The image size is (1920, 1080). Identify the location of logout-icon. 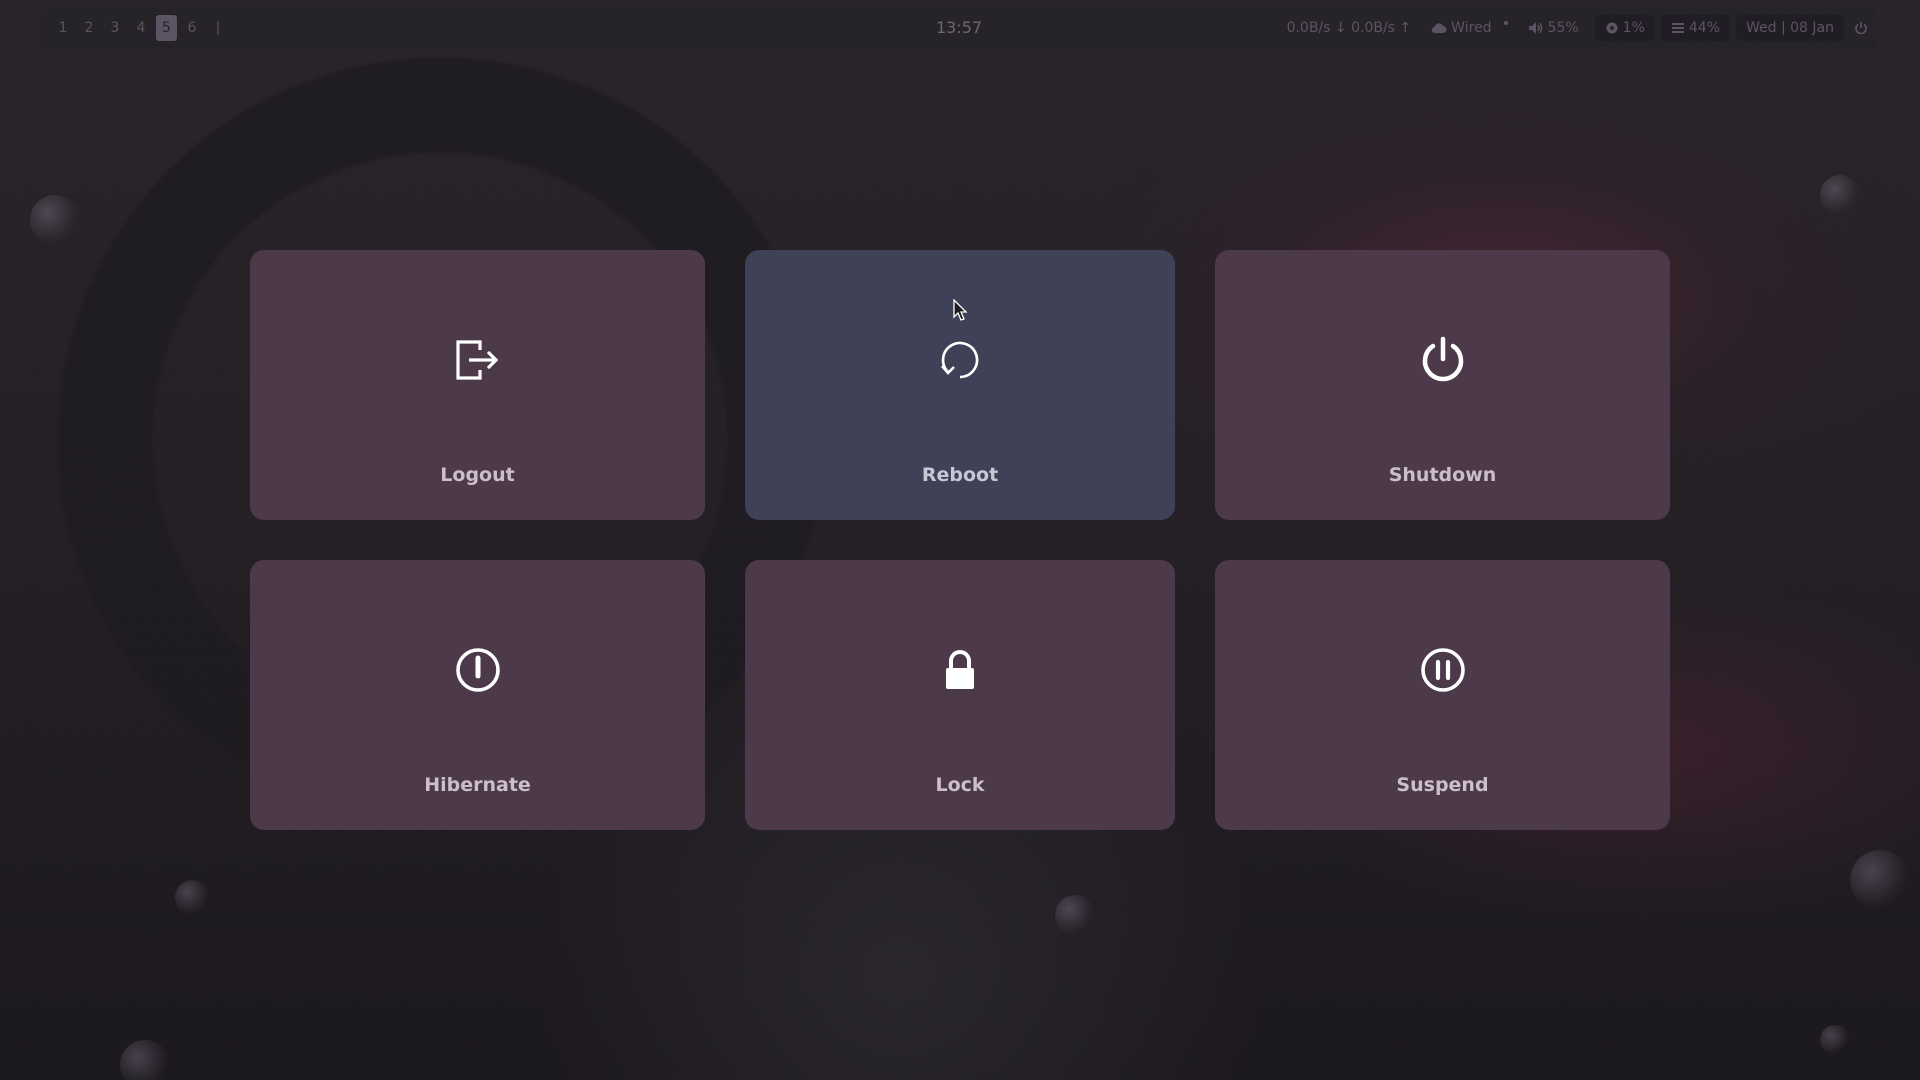
(478, 360).